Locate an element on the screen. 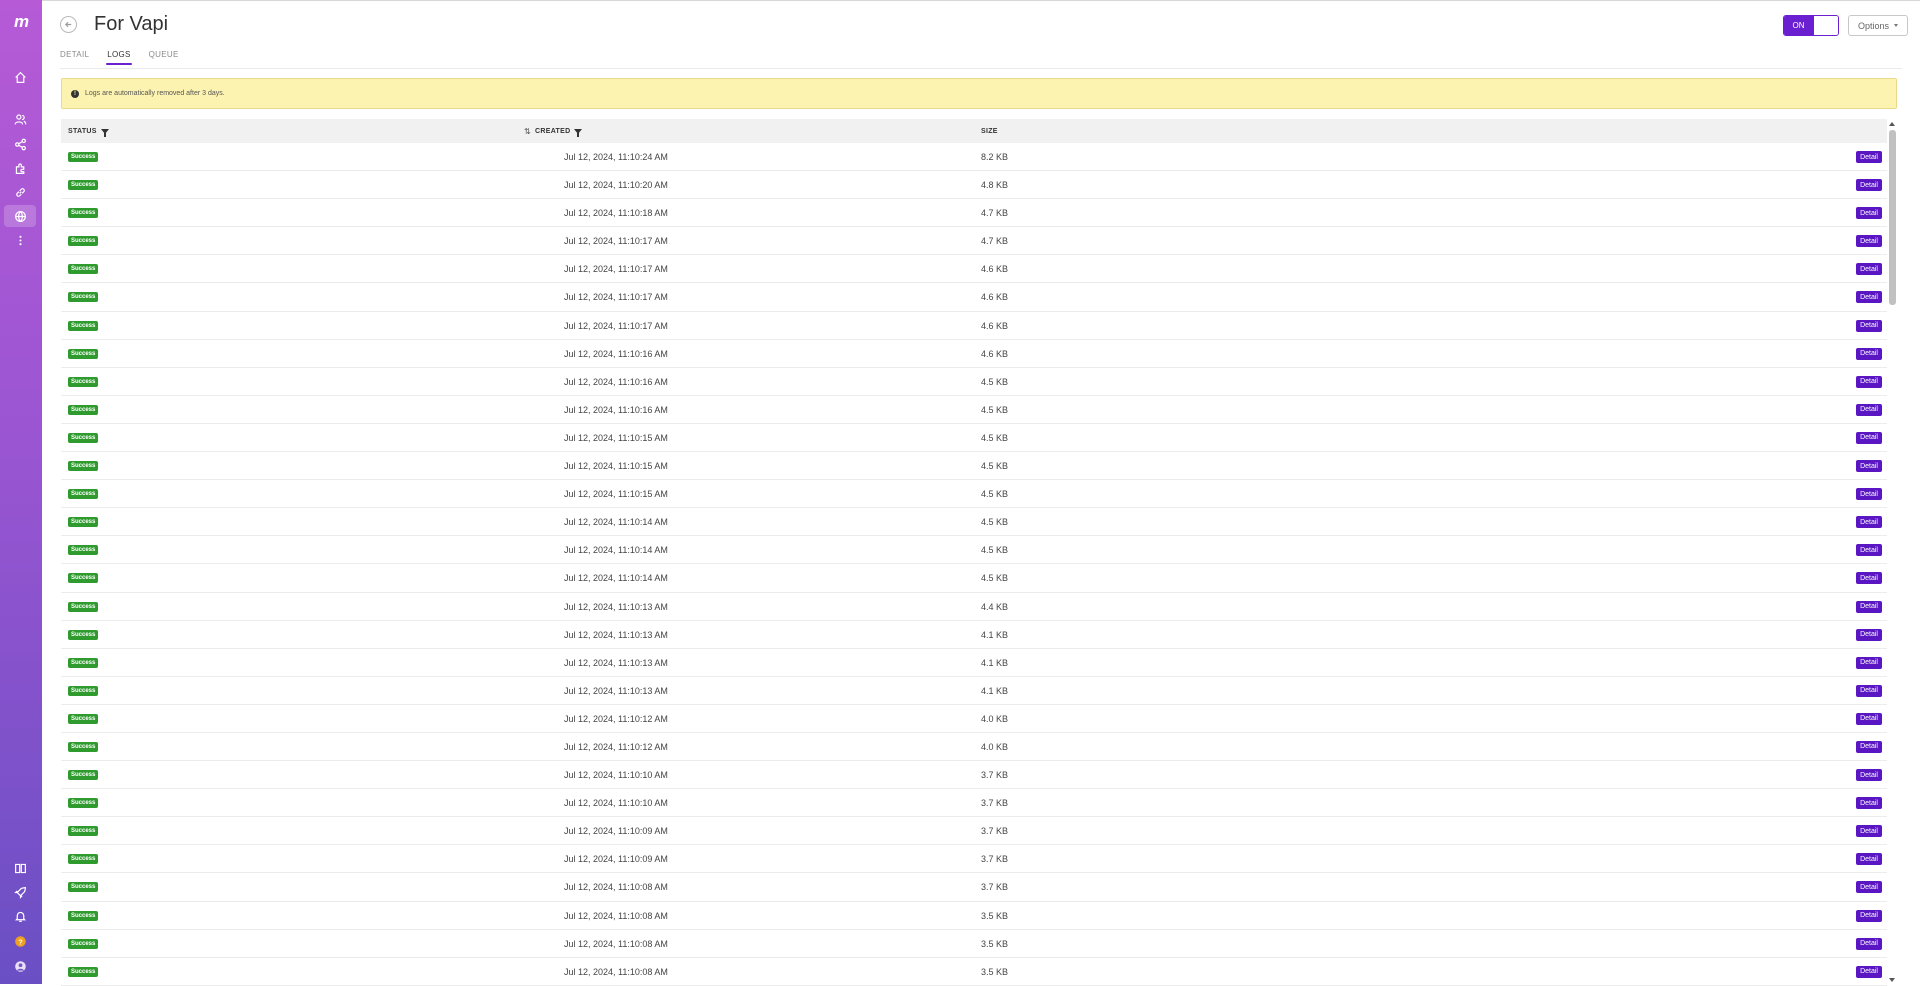 The width and height of the screenshot is (1920, 986). user-avatar-icon is located at coordinates (20, 966).